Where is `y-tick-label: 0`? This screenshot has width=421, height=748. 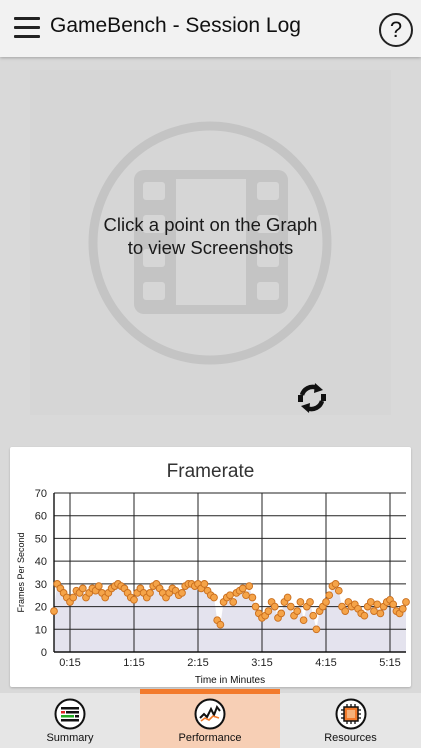
y-tick-label: 0 is located at coordinates (44, 653).